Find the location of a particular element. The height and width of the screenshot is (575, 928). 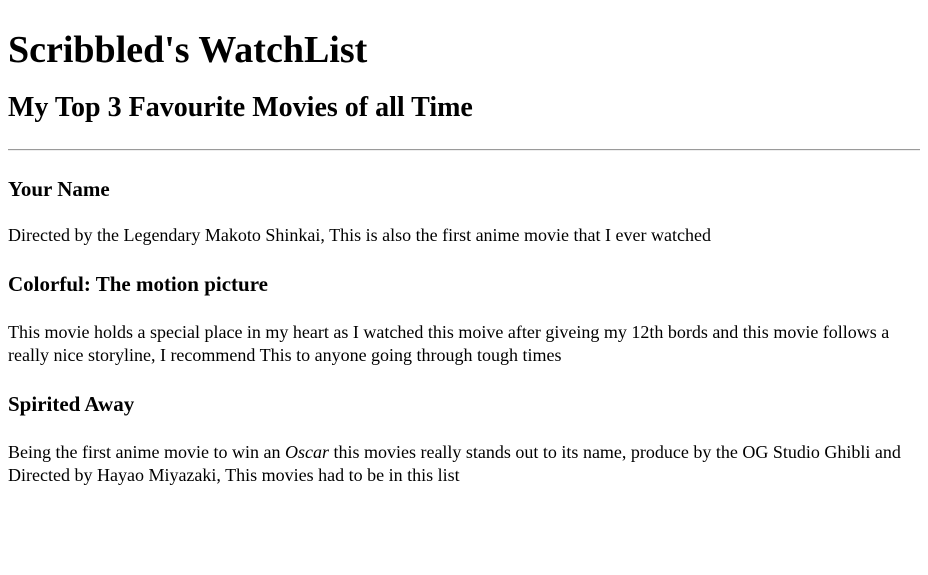

movie-title: Your Name is located at coordinates (59, 189).